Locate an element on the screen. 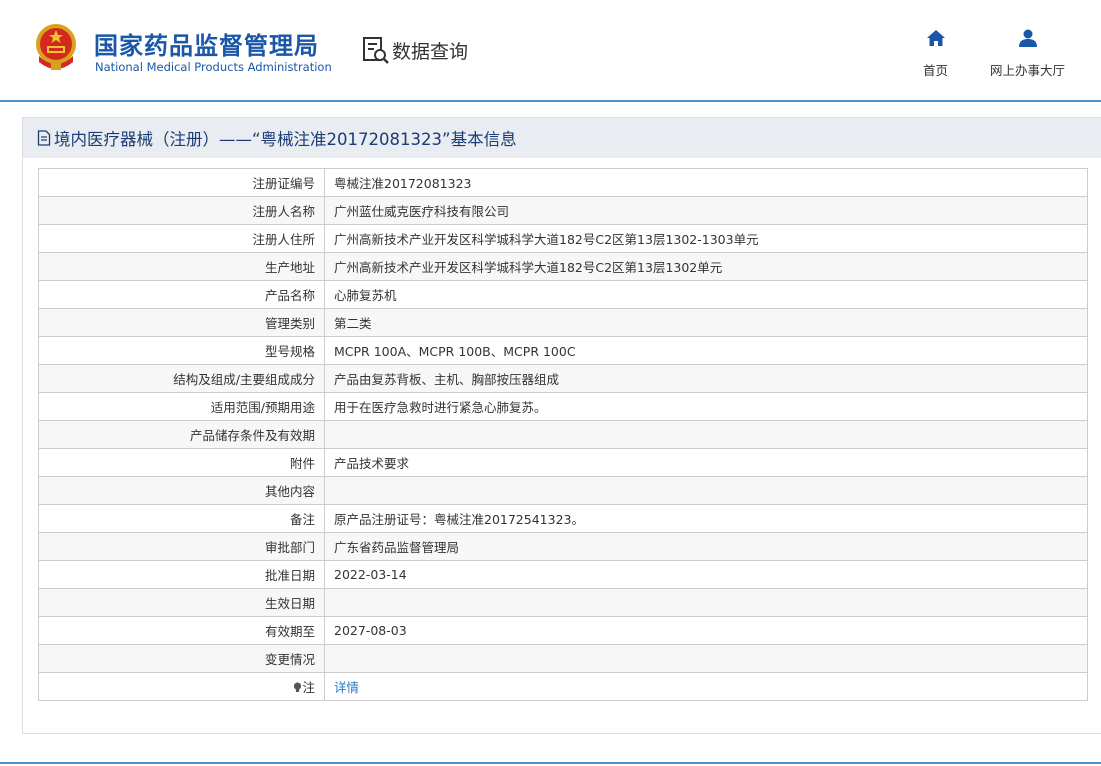 Image resolution: width=1101 pixels, height=766 pixels. field-label: 注册证编号 is located at coordinates (181, 182).